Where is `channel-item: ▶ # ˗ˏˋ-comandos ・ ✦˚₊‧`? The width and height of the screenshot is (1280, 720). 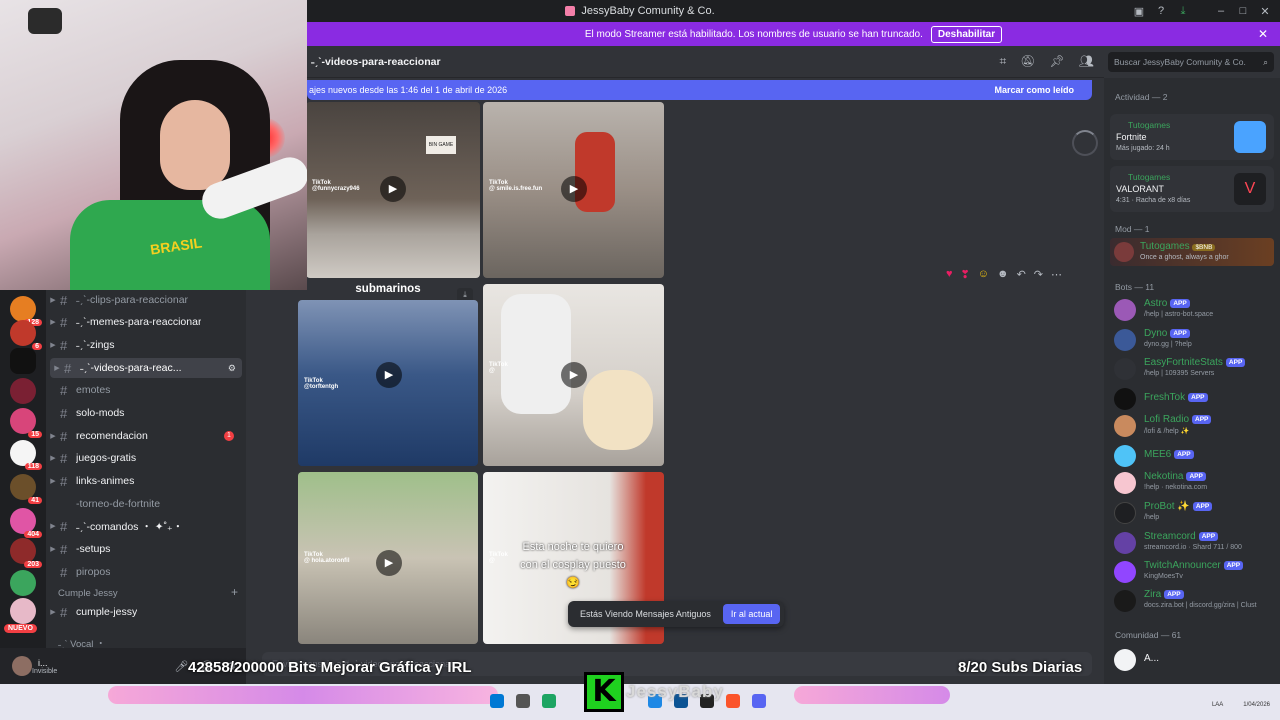
channel-item: ▶ # ˗ˏˋ-comandos ・ ✦˚₊‧ is located at coordinates (144, 526).